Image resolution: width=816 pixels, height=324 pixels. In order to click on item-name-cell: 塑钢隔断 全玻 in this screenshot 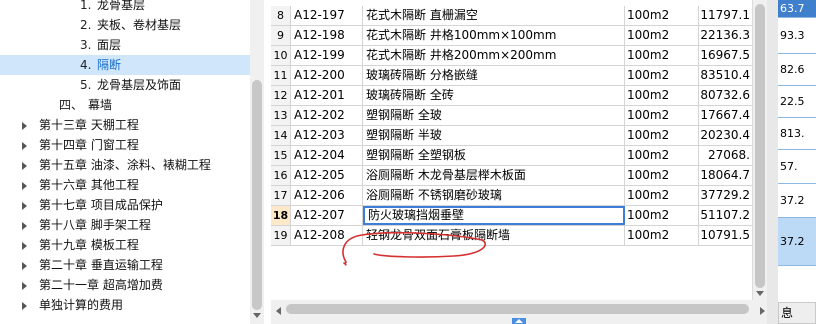, I will do `click(494, 115)`.